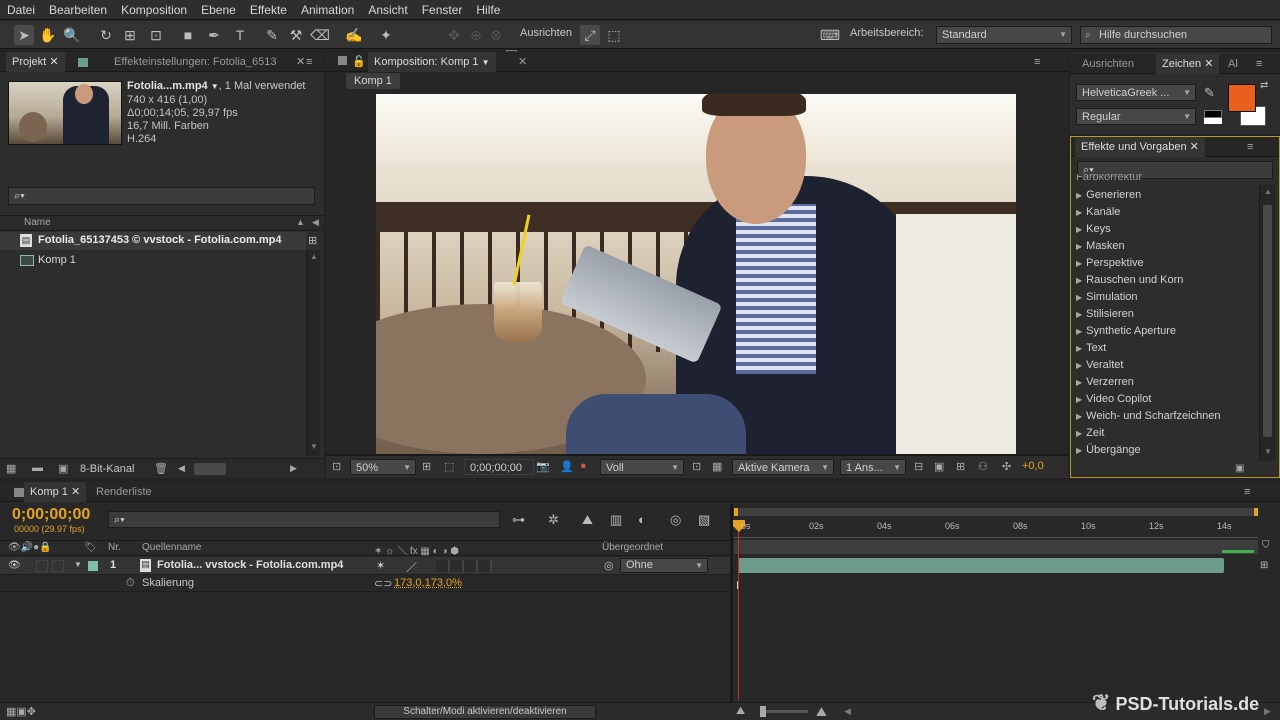 This screenshot has height=720, width=1280. I want to click on layer-switches, so click(464, 566).